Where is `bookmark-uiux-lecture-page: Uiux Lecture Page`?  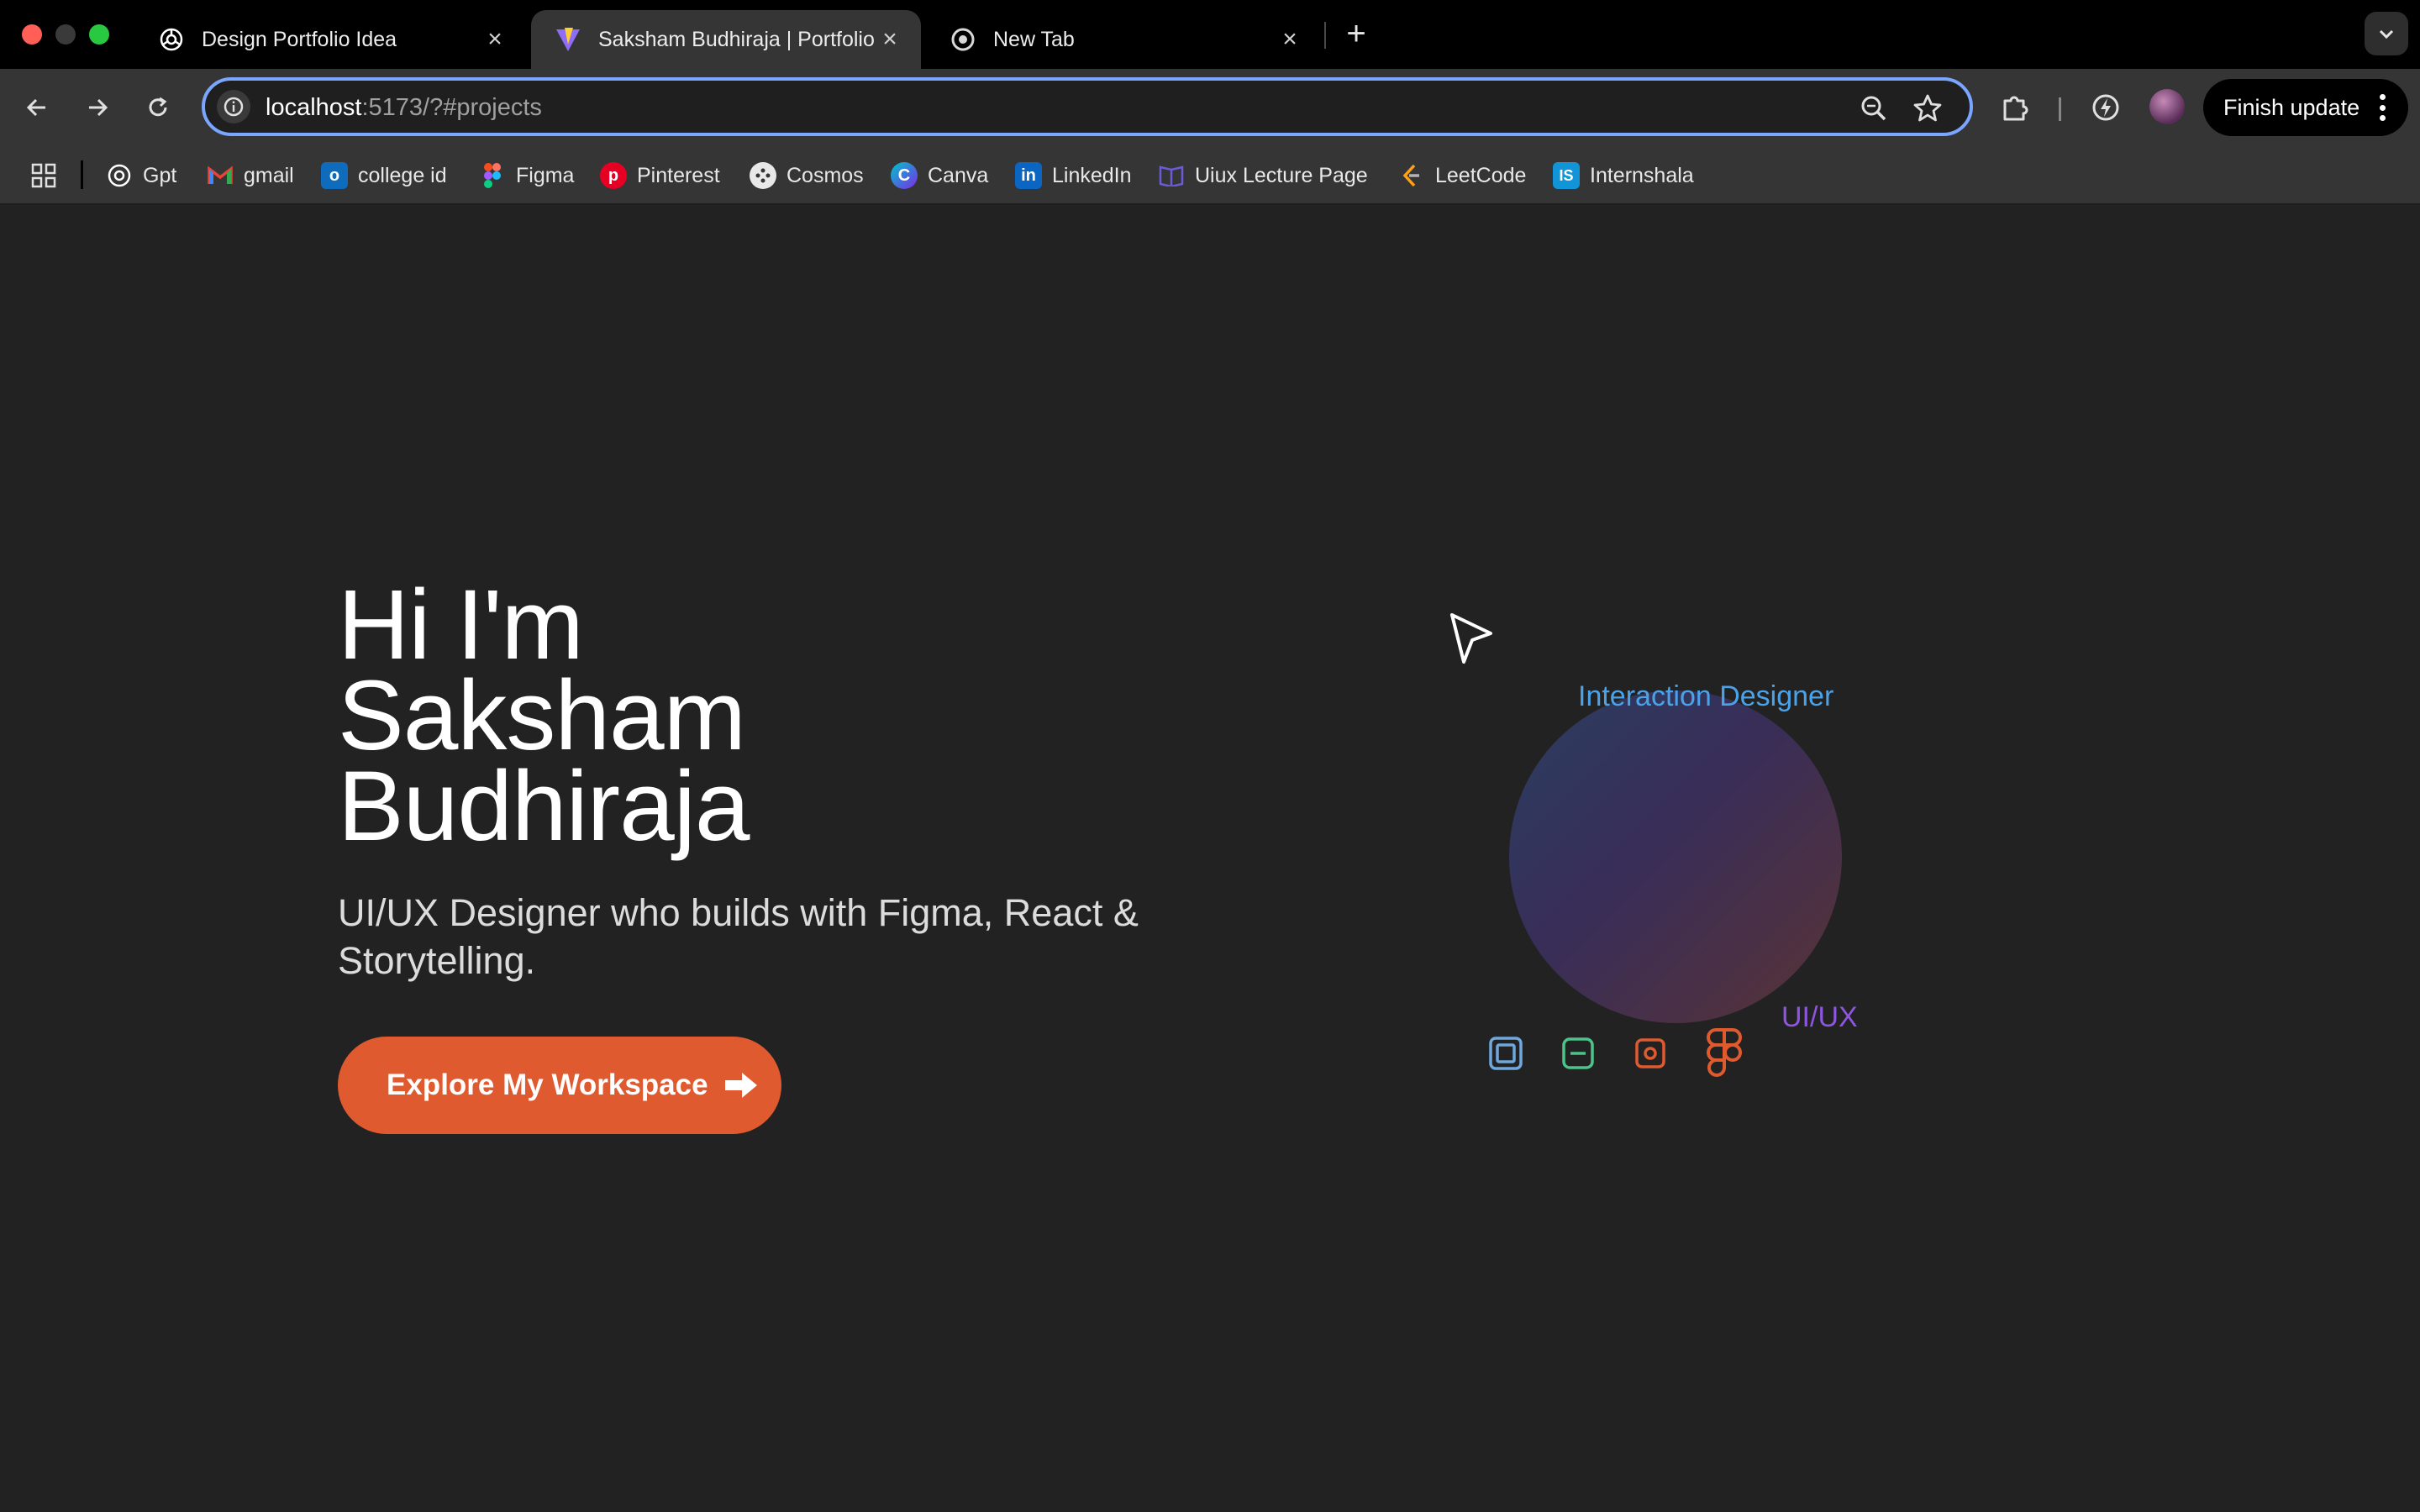
bookmark-uiux-lecture-page: Uiux Lecture Page is located at coordinates (1263, 176).